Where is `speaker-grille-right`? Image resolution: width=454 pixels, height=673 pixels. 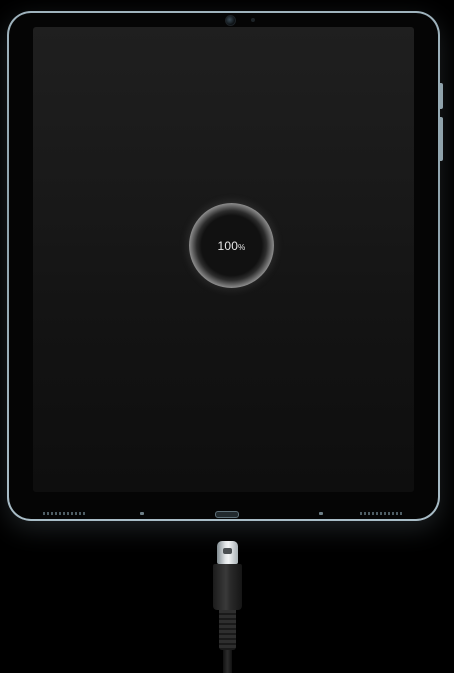 speaker-grille-right is located at coordinates (382, 513).